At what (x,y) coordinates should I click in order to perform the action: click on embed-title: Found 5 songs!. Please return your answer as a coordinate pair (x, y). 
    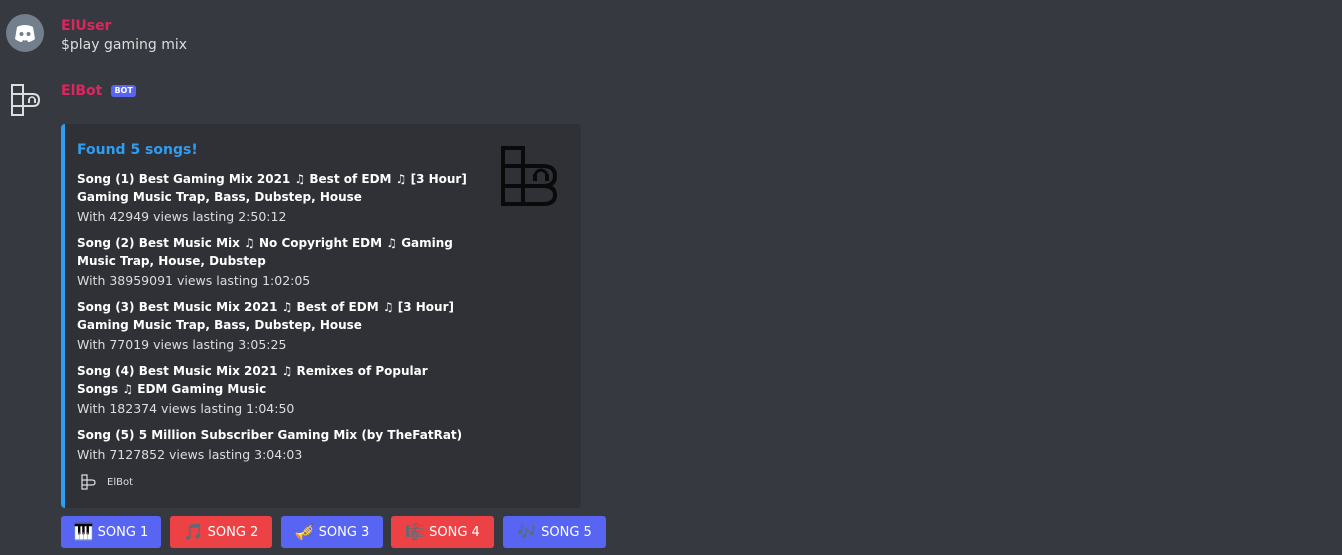
    Looking at the image, I should click on (137, 150).